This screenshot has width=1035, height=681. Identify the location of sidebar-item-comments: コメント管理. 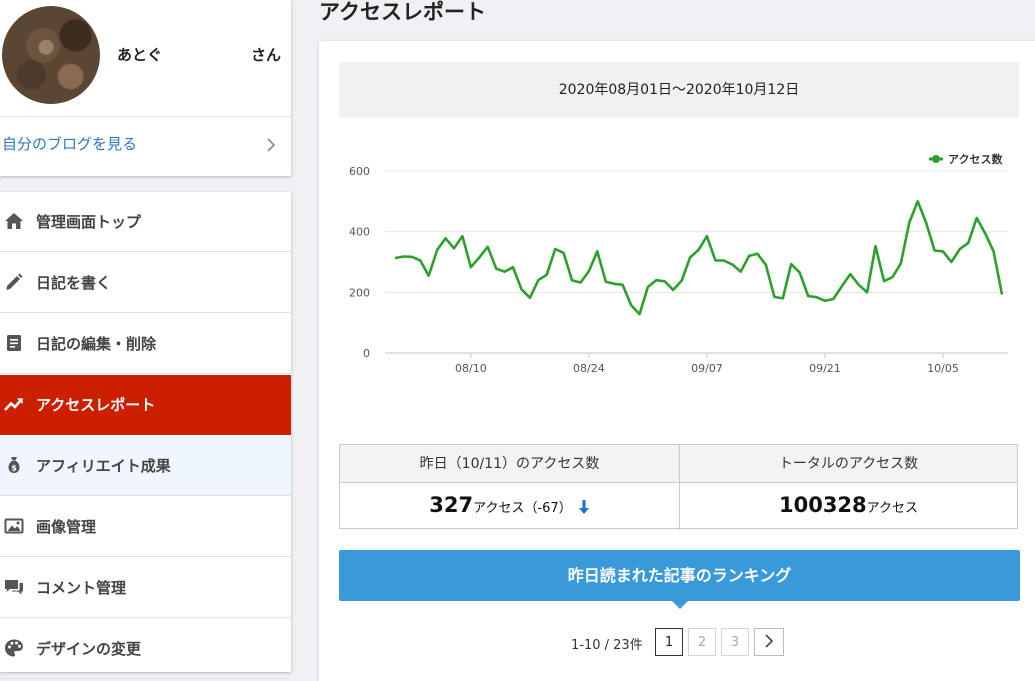
(145, 588).